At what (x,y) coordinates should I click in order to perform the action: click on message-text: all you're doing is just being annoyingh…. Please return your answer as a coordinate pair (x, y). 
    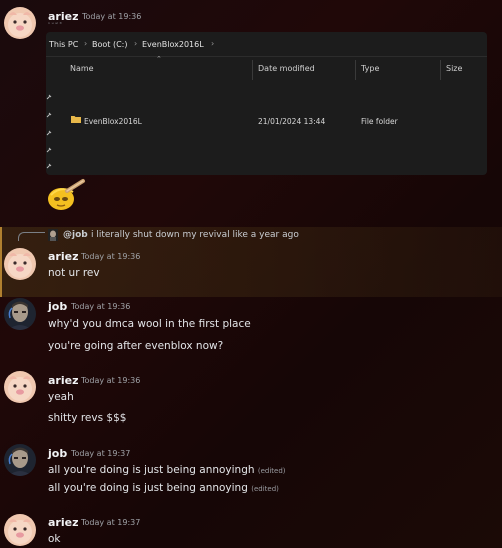
    Looking at the image, I should click on (167, 470).